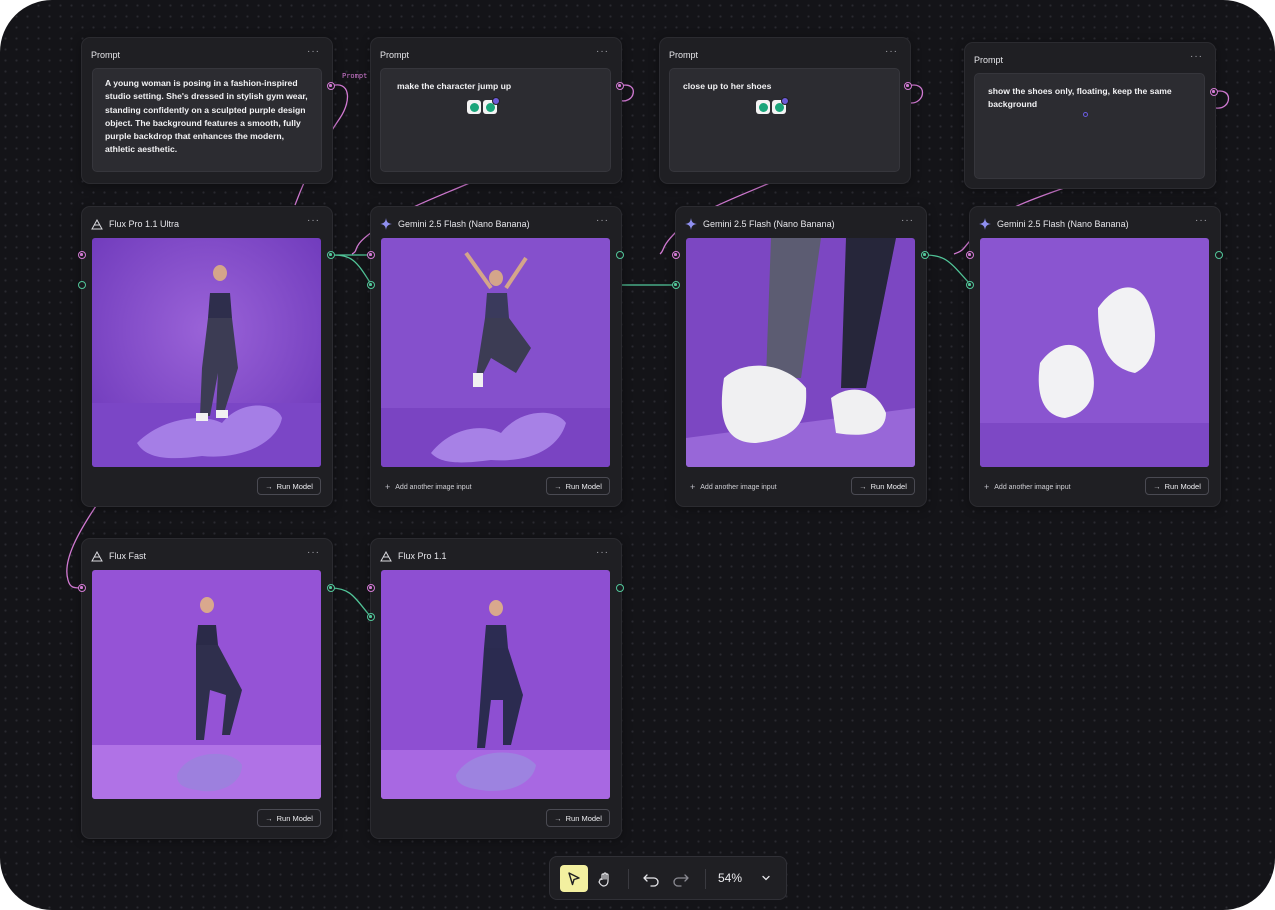 This screenshot has width=1275, height=910. I want to click on prompt-node-2: Prompt ··· make the character jump up, so click(496, 110).